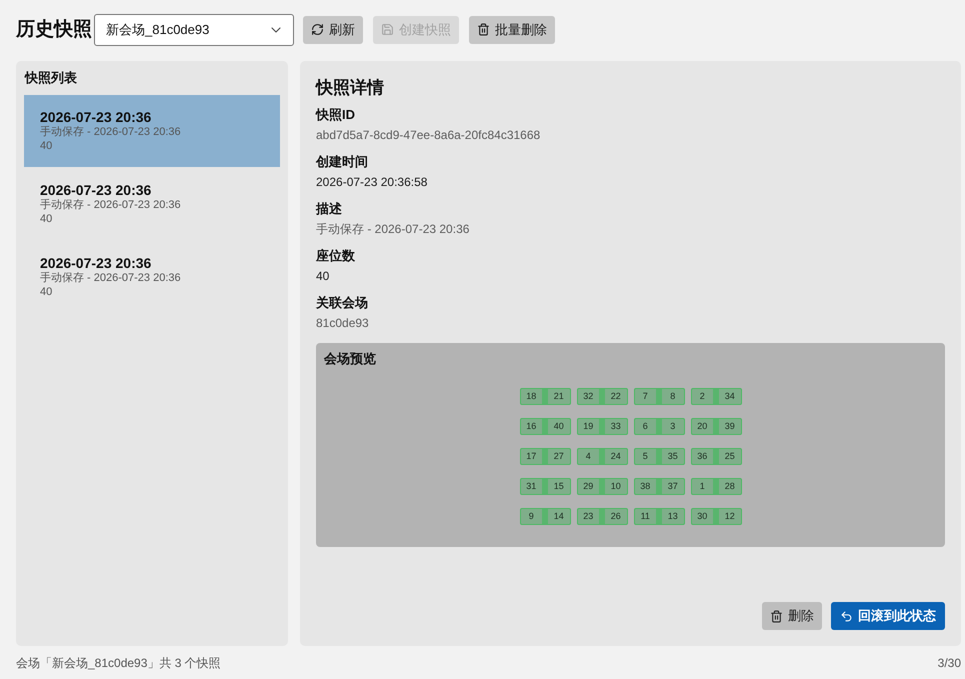 This screenshot has width=965, height=679. What do you see at coordinates (645, 486) in the screenshot?
I see `seat: 38` at bounding box center [645, 486].